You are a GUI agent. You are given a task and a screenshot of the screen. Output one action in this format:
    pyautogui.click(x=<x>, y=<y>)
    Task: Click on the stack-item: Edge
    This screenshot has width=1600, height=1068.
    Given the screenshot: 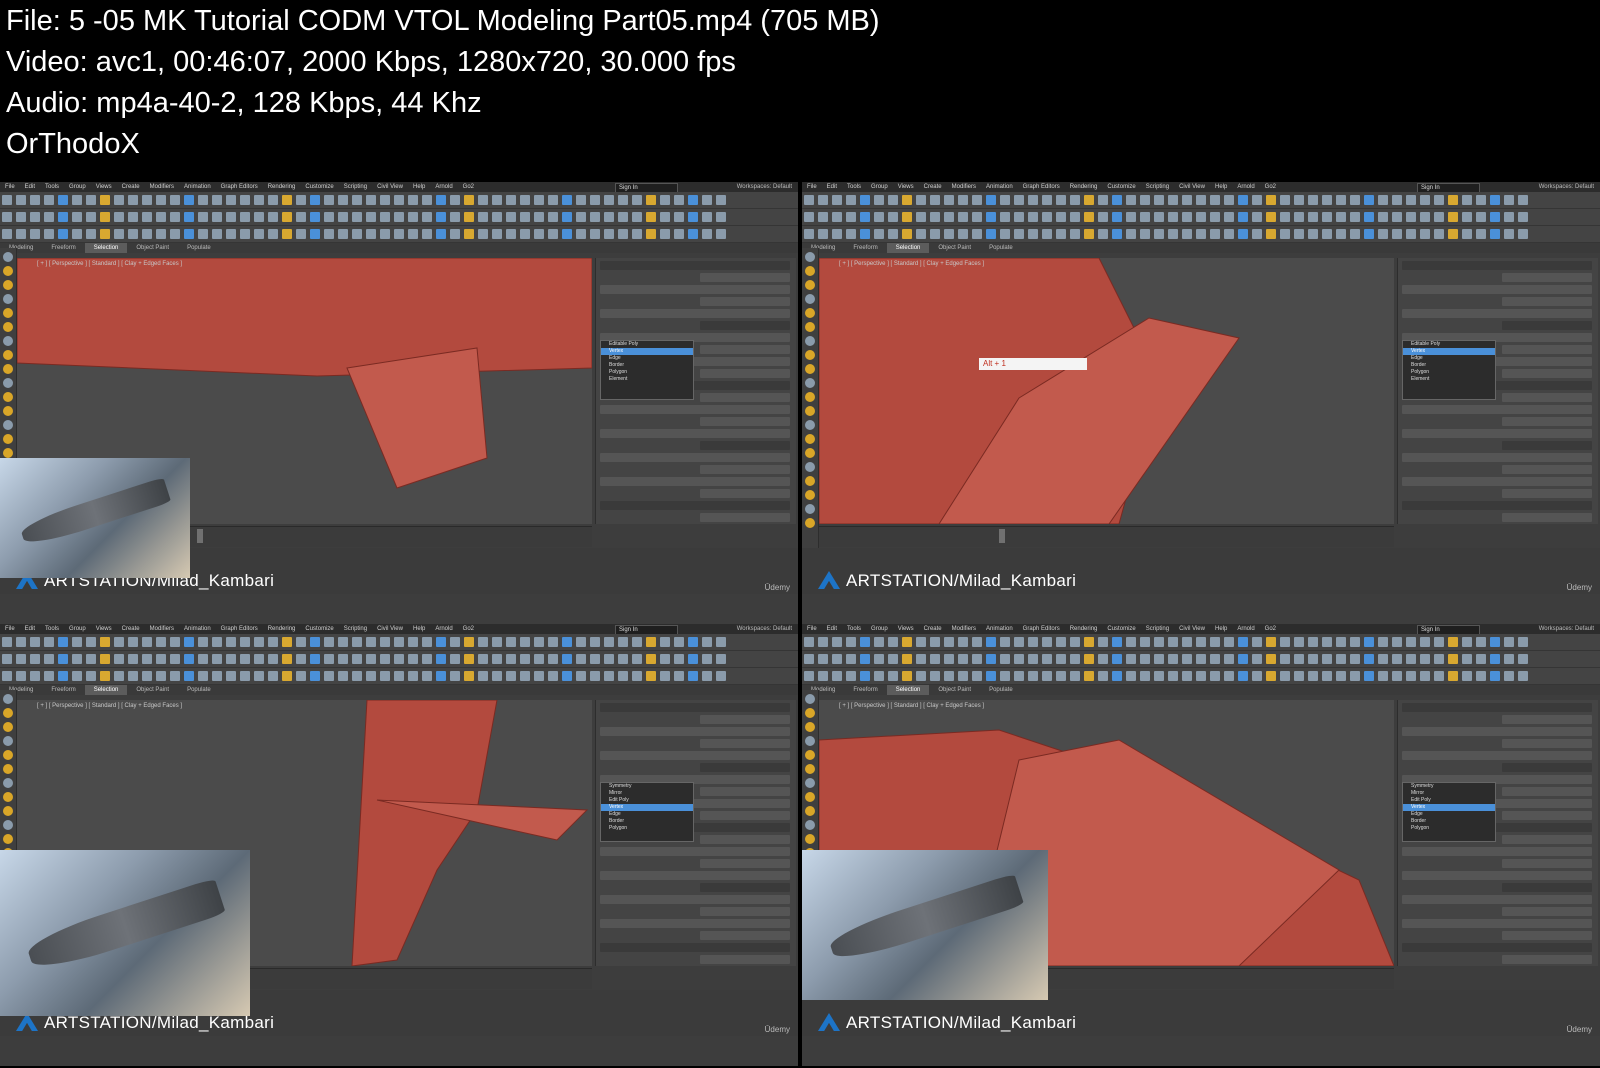 What is the action you would take?
    pyautogui.click(x=647, y=814)
    